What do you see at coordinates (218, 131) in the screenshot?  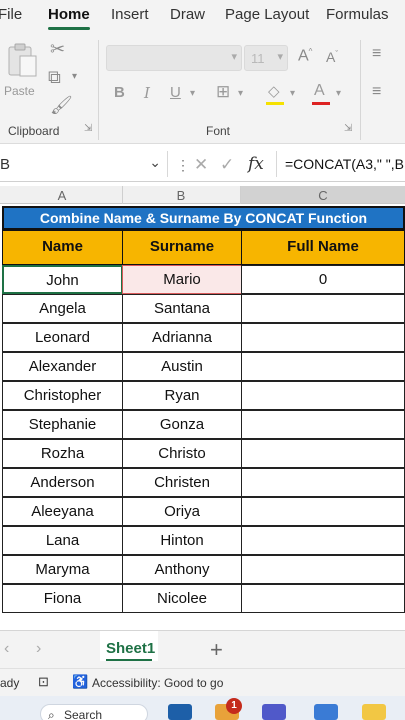 I see `font-group-label: Font` at bounding box center [218, 131].